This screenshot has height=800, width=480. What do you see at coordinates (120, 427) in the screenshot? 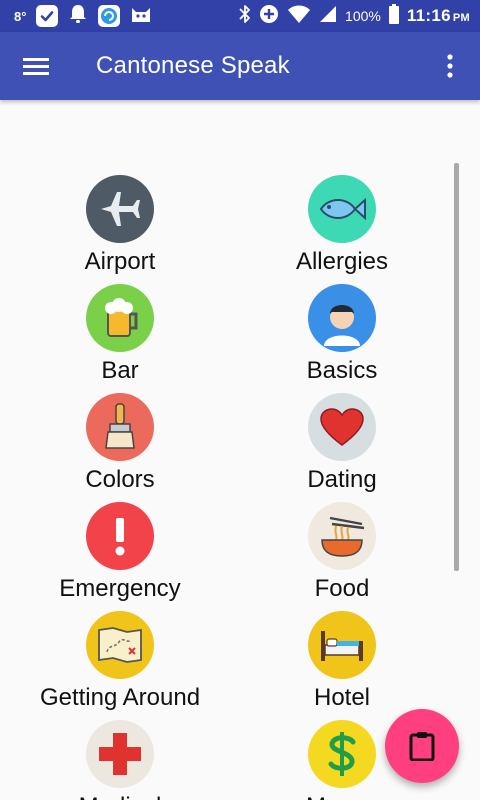
I see `paintbrush-icon` at bounding box center [120, 427].